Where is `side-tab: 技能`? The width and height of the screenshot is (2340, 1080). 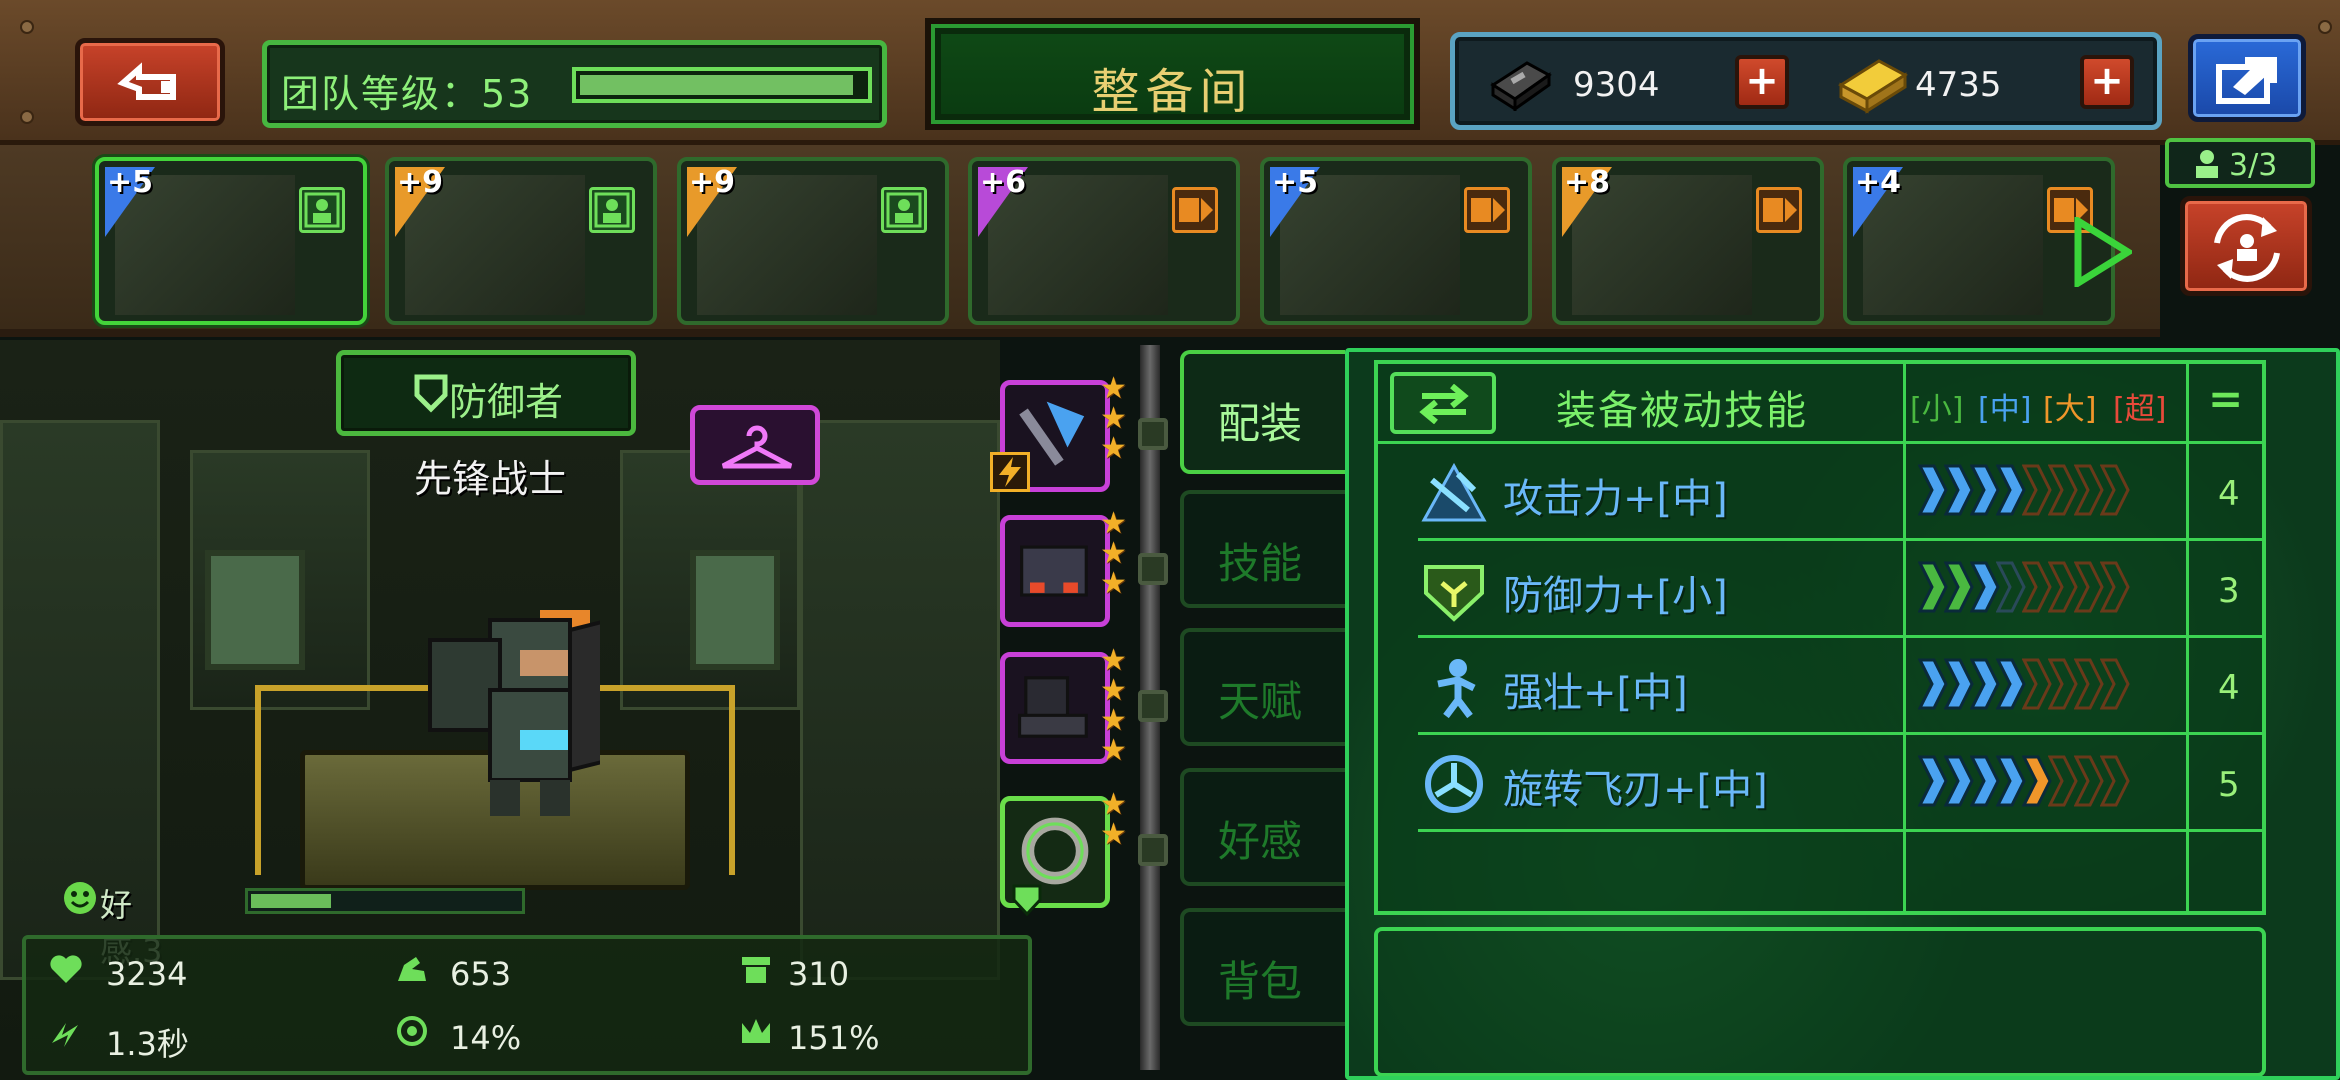
side-tab: 技能 is located at coordinates (1262, 549).